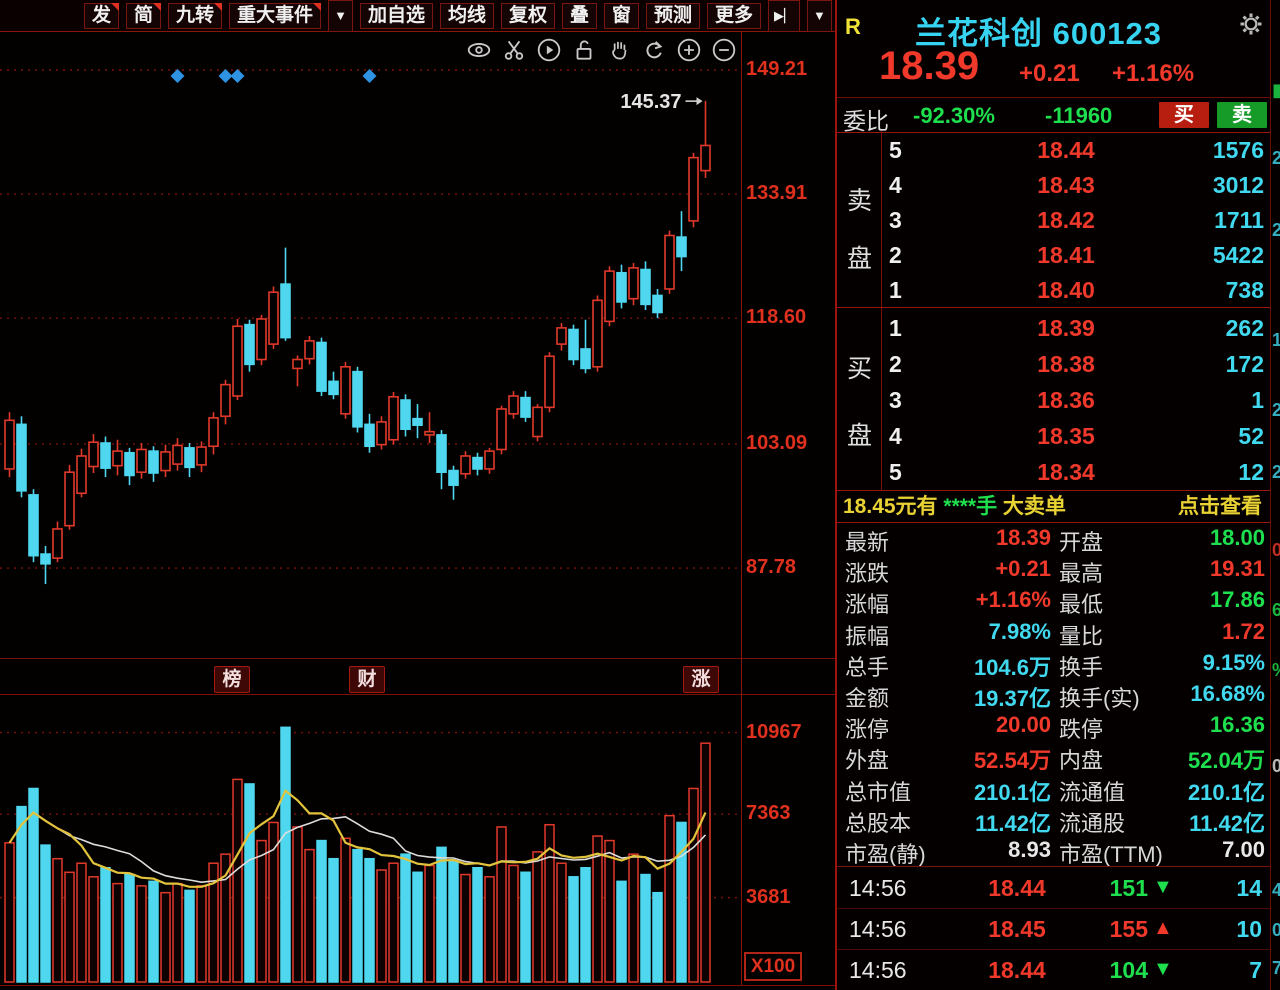  What do you see at coordinates (1075, 220) in the screenshot?
I see `sell-row-3: 3 18.42 1711` at bounding box center [1075, 220].